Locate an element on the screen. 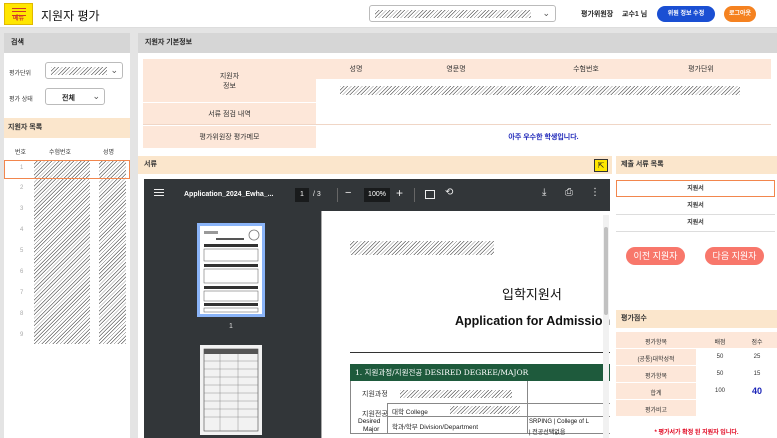 The image size is (777, 438). redacted-college is located at coordinates (485, 410).